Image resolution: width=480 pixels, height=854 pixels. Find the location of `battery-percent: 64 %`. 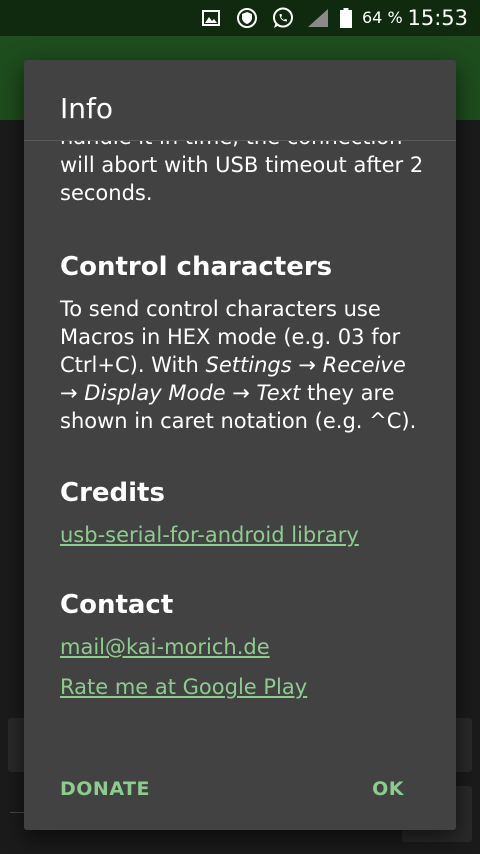

battery-percent: 64 % is located at coordinates (382, 17).